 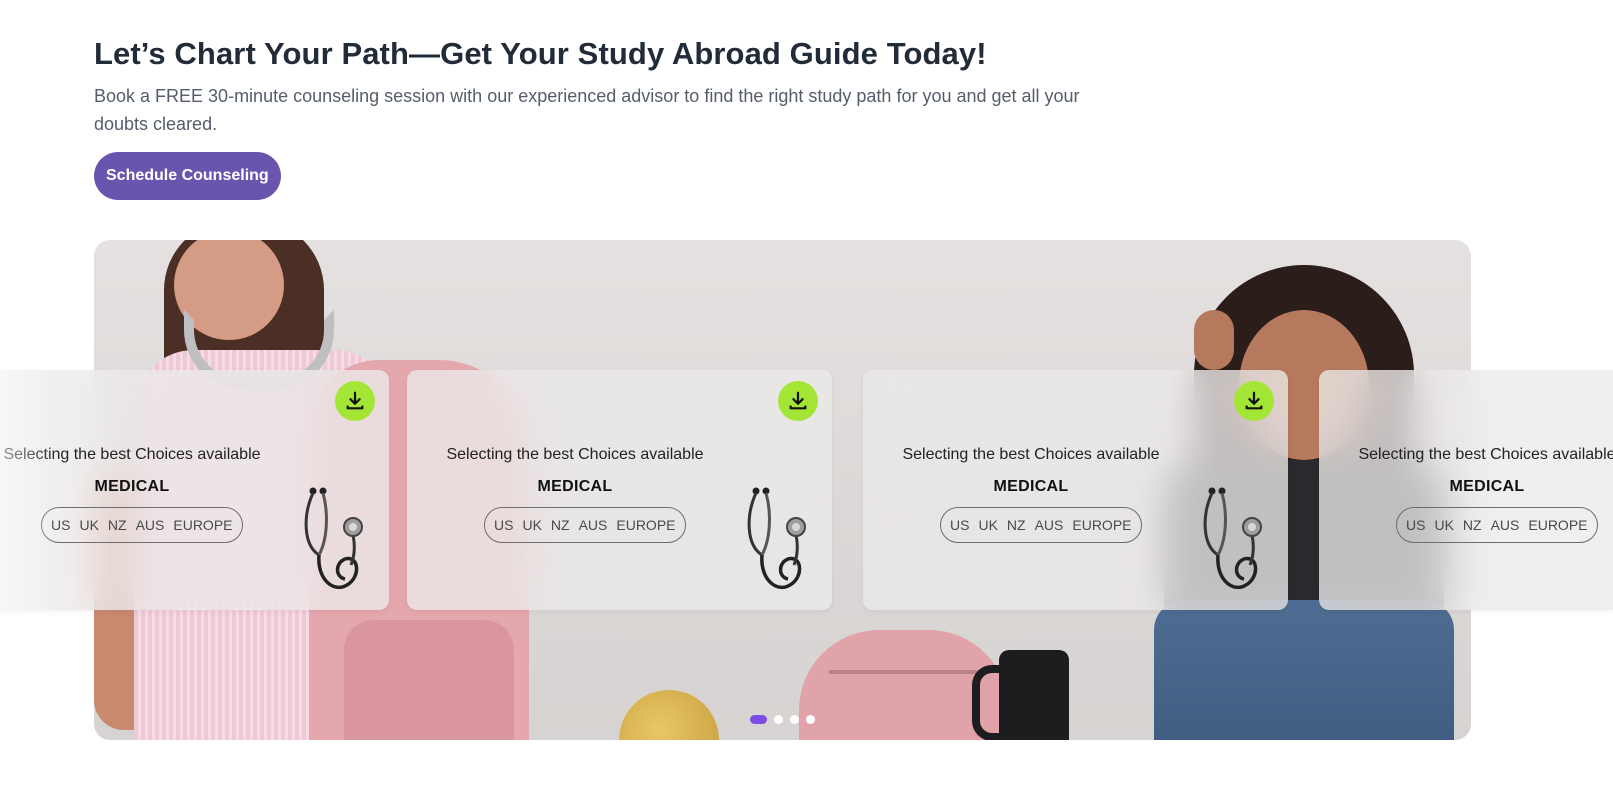 What do you see at coordinates (1304, 670) in the screenshot?
I see `photo-girl-right-jeans` at bounding box center [1304, 670].